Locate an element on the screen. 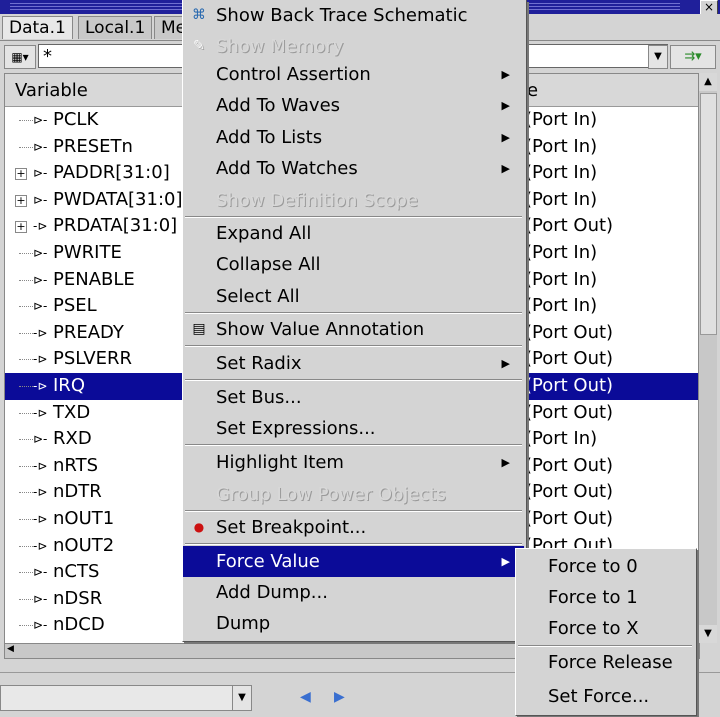 Image resolution: width=720 pixels, height=717 pixels. scroll-down-icon: ▼ is located at coordinates (708, 634).